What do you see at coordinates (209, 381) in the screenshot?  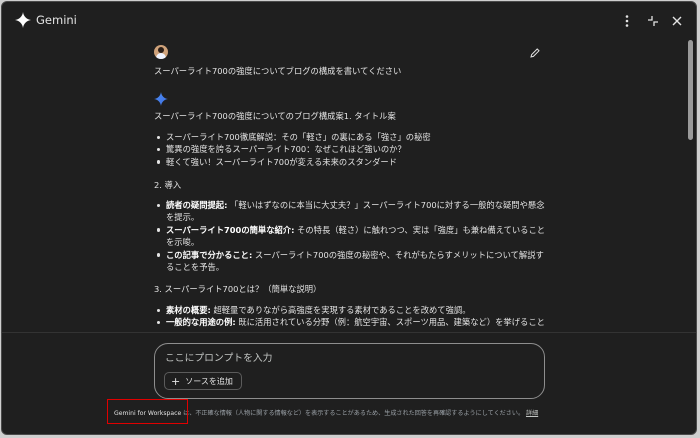 I see `add-source-label: ソースを追加` at bounding box center [209, 381].